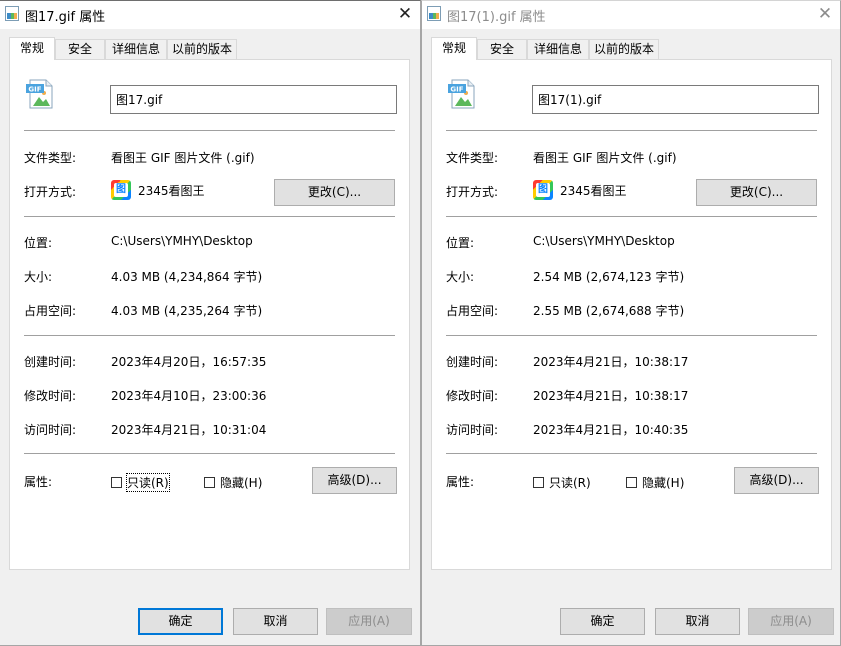 This screenshot has width=841, height=646. I want to click on modified-value: 2023年4月21日，10:38:17, so click(611, 396).